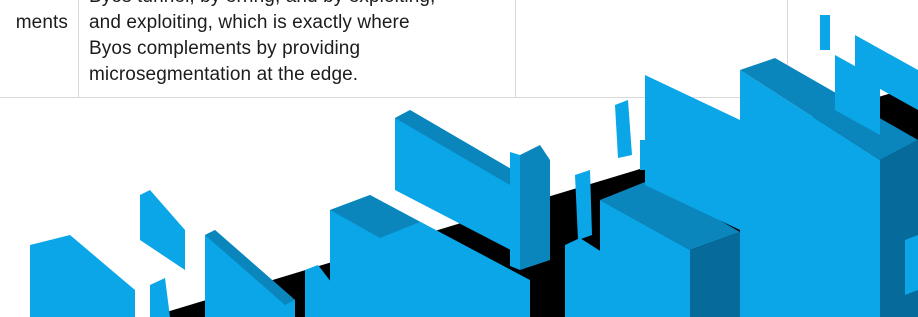 The width and height of the screenshot is (918, 317). What do you see at coordinates (515, 211) in the screenshot?
I see `block-center-front` at bounding box center [515, 211].